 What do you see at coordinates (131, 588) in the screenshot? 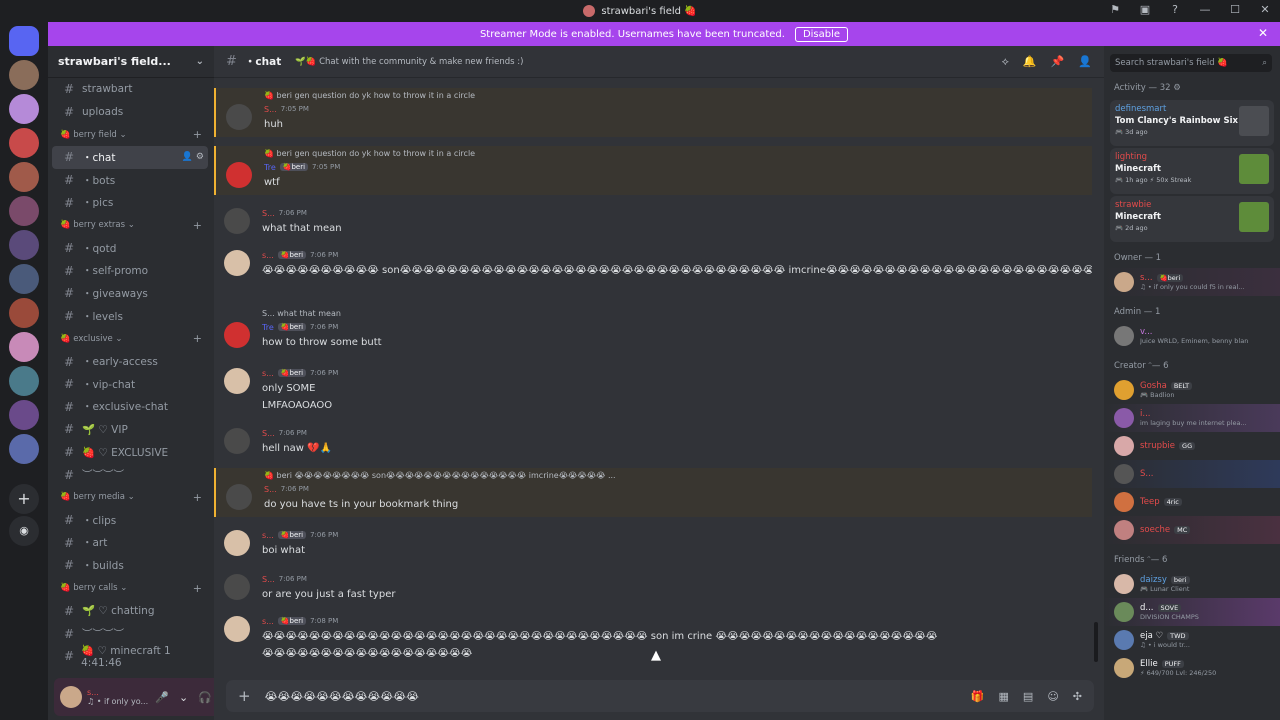
I see `category-header: 🍓 berry calls ⌄ +` at bounding box center [131, 588].